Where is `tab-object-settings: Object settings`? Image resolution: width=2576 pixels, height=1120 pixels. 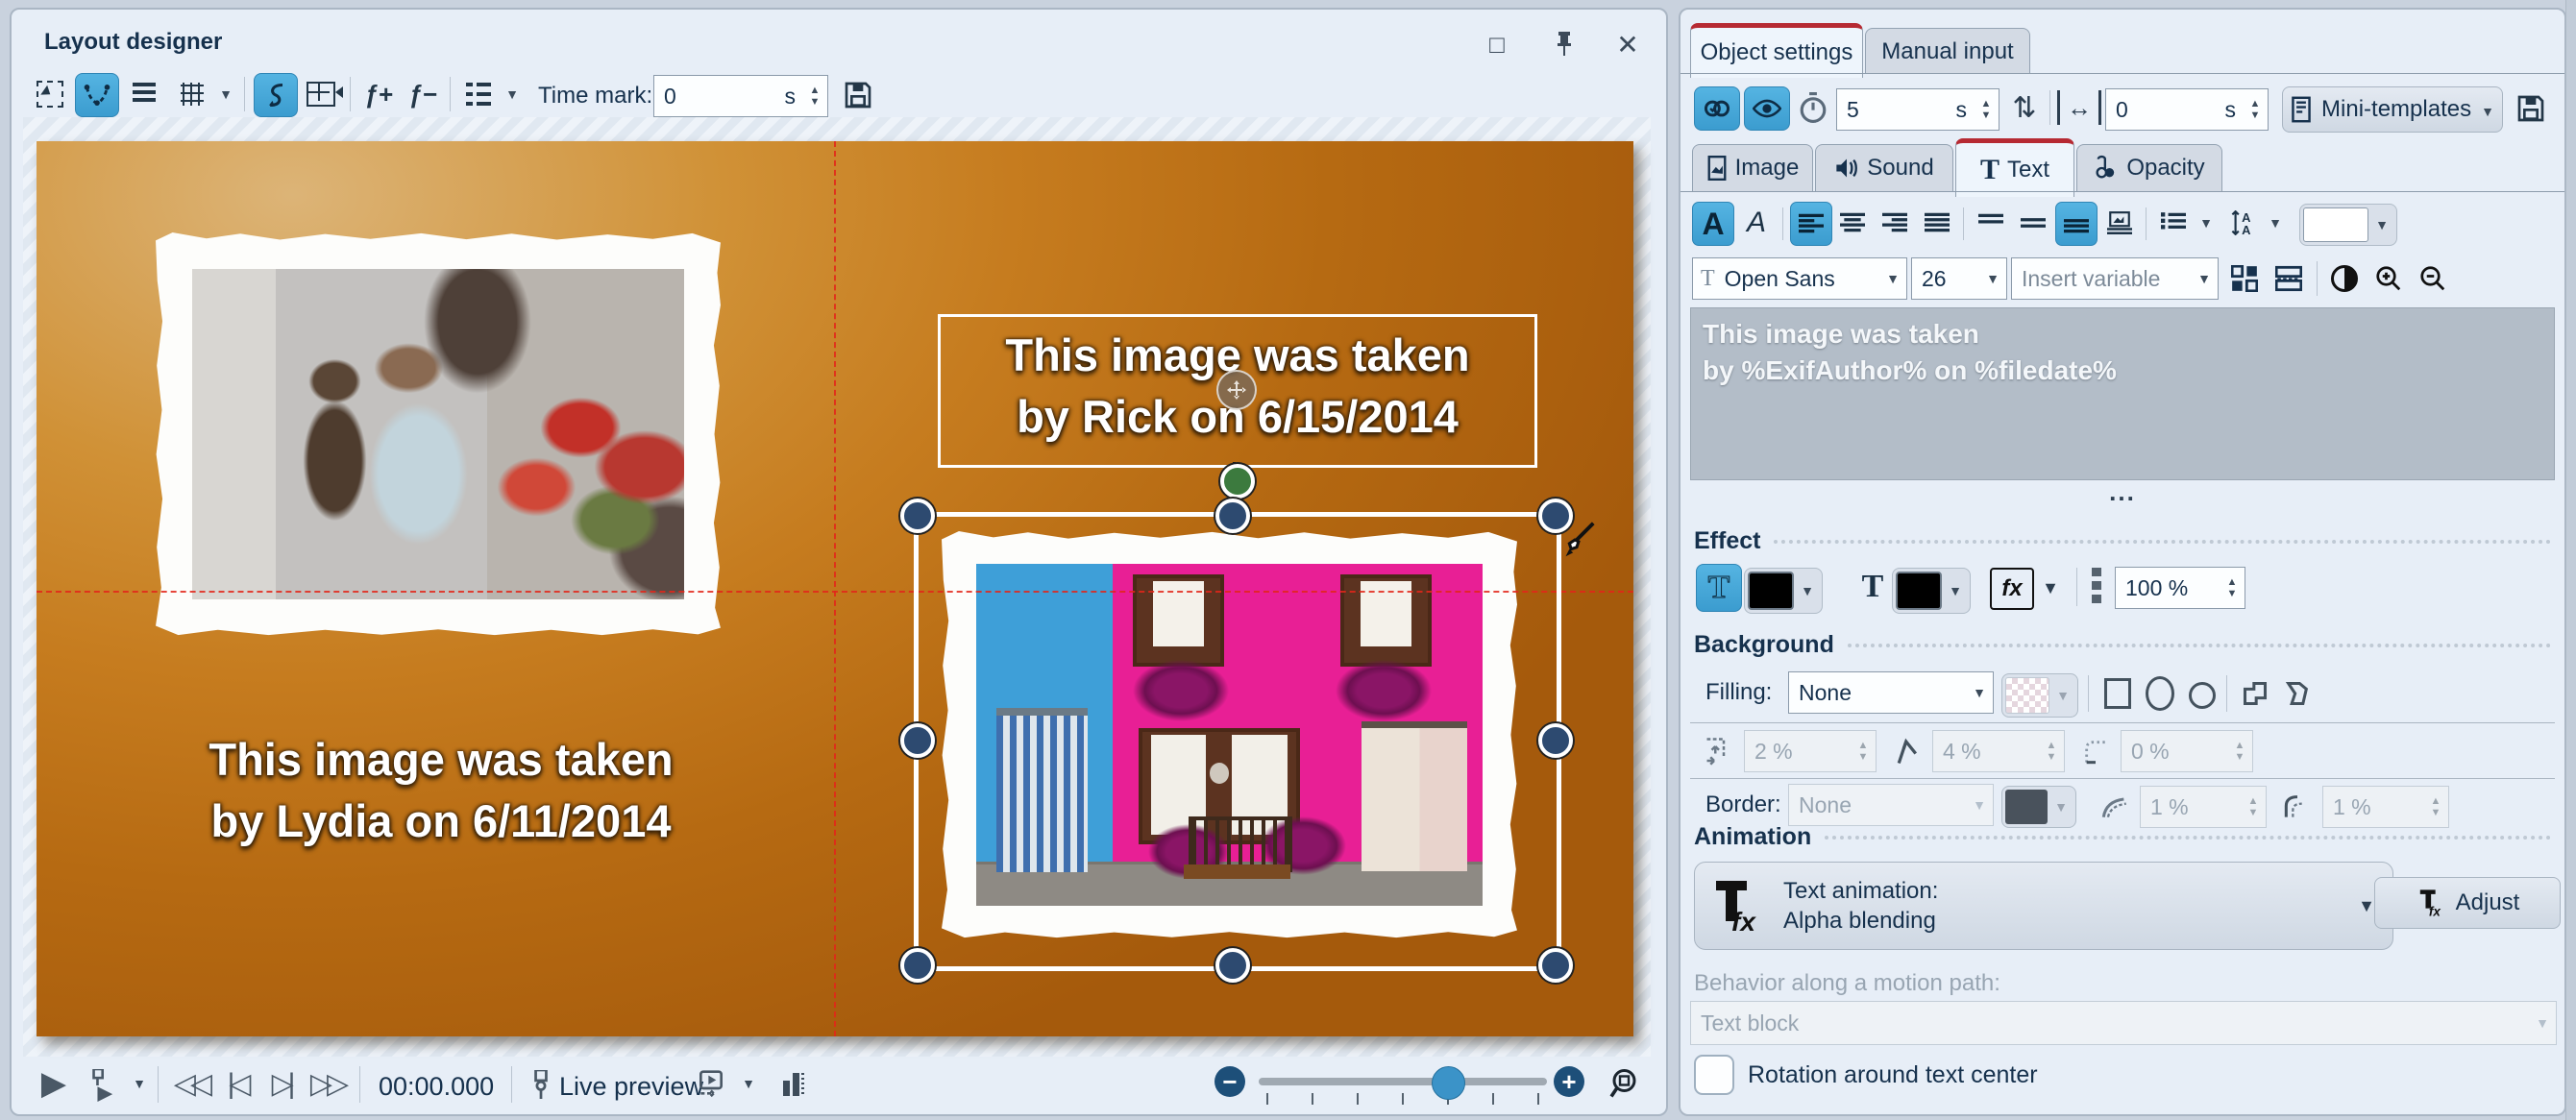 tab-object-settings: Object settings is located at coordinates (1776, 50).